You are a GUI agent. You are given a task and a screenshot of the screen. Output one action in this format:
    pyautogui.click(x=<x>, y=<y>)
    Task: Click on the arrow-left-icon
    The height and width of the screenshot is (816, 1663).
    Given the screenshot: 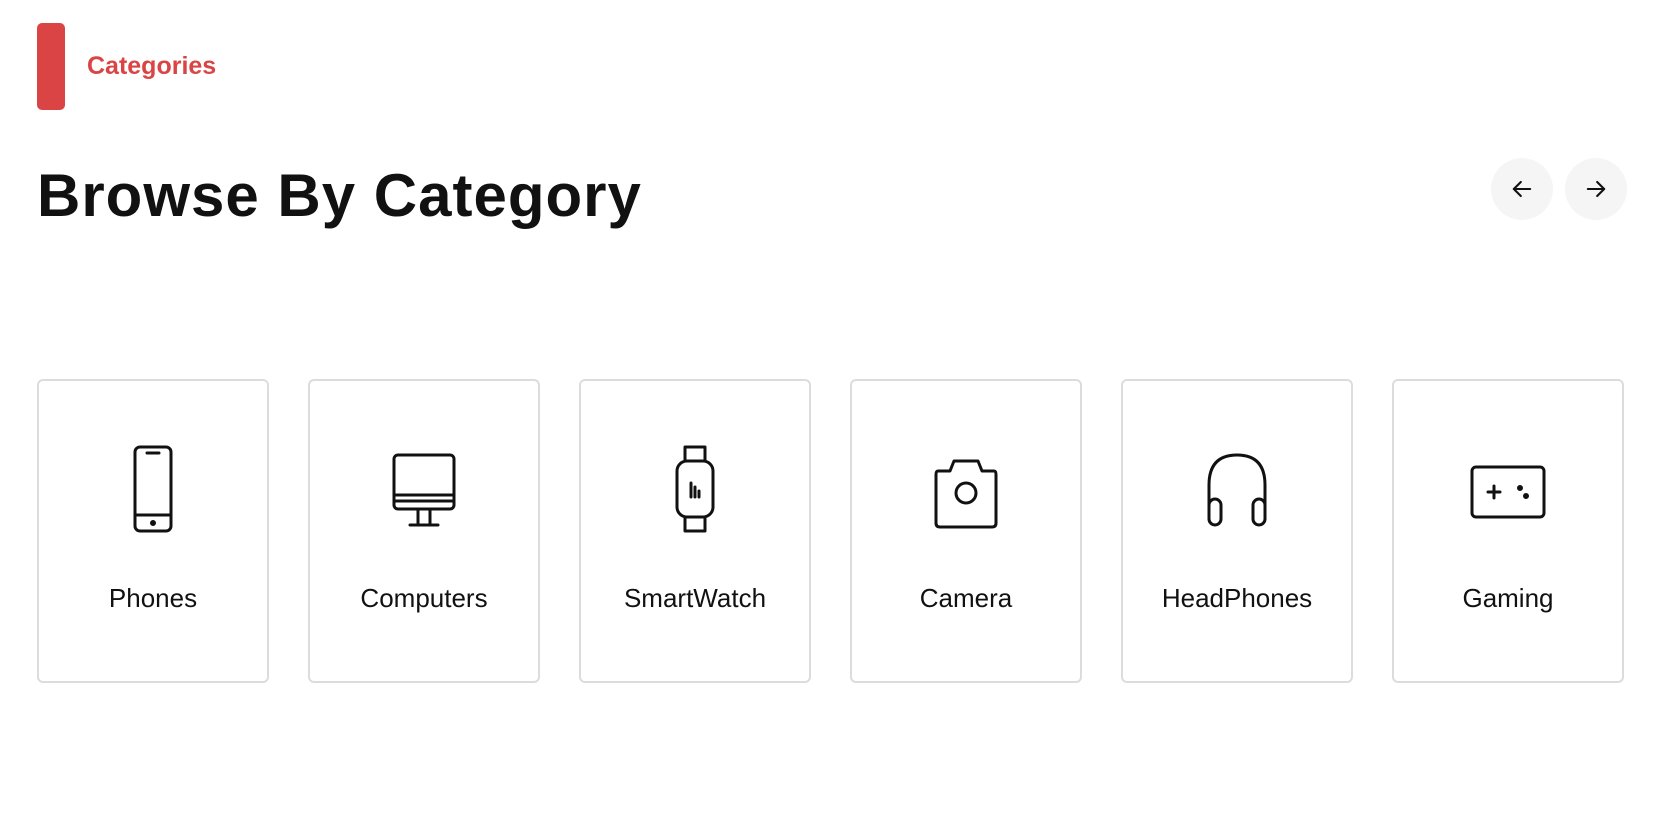 What is the action you would take?
    pyautogui.click(x=1522, y=189)
    